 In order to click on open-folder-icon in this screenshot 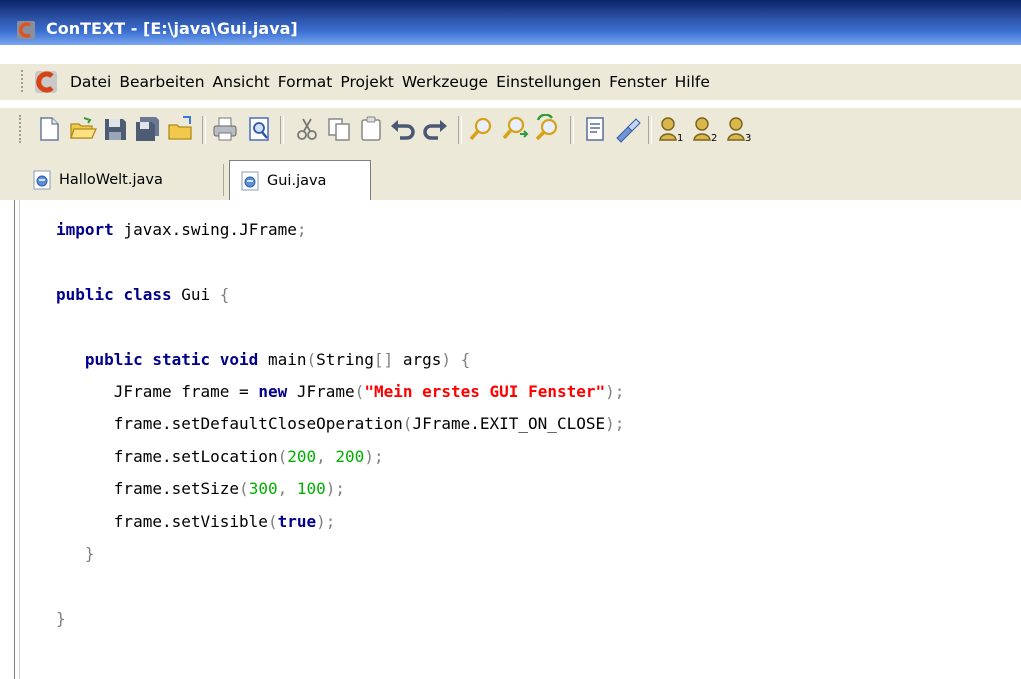, I will do `click(181, 129)`.